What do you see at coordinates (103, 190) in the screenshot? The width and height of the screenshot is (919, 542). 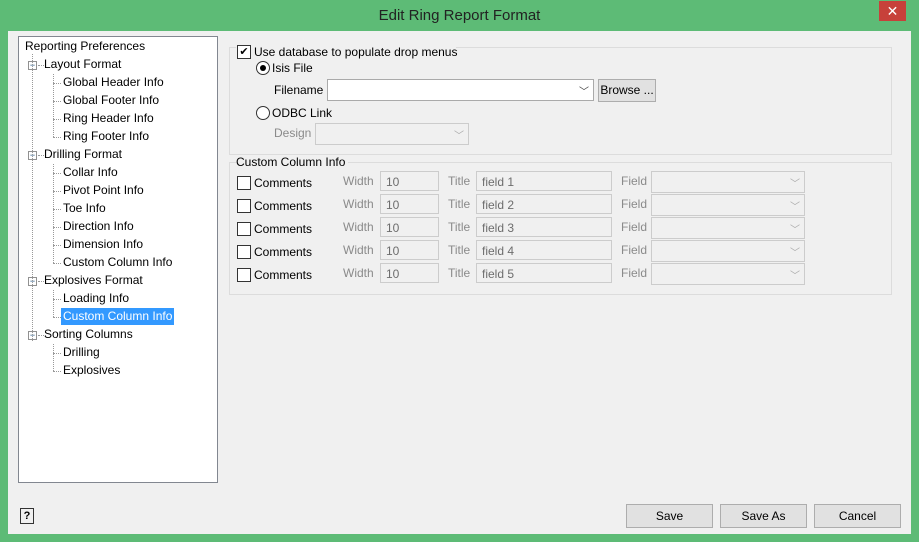 I see `tree-item: Pivot Point Info` at bounding box center [103, 190].